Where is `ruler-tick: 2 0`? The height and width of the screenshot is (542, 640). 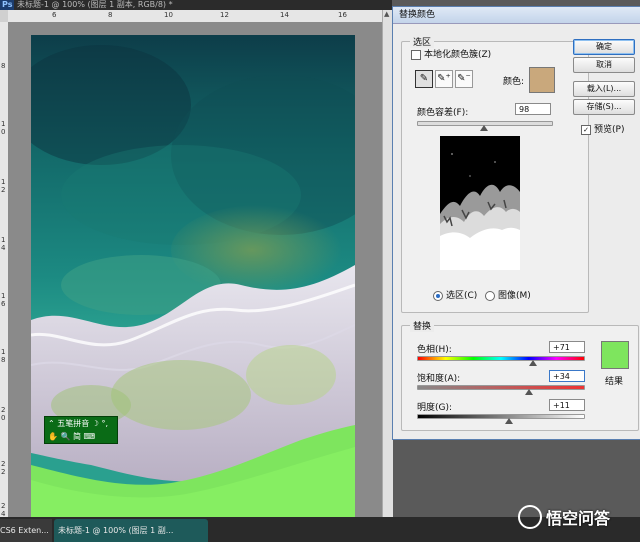
ruler-tick: 2 0 is located at coordinates (3, 414).